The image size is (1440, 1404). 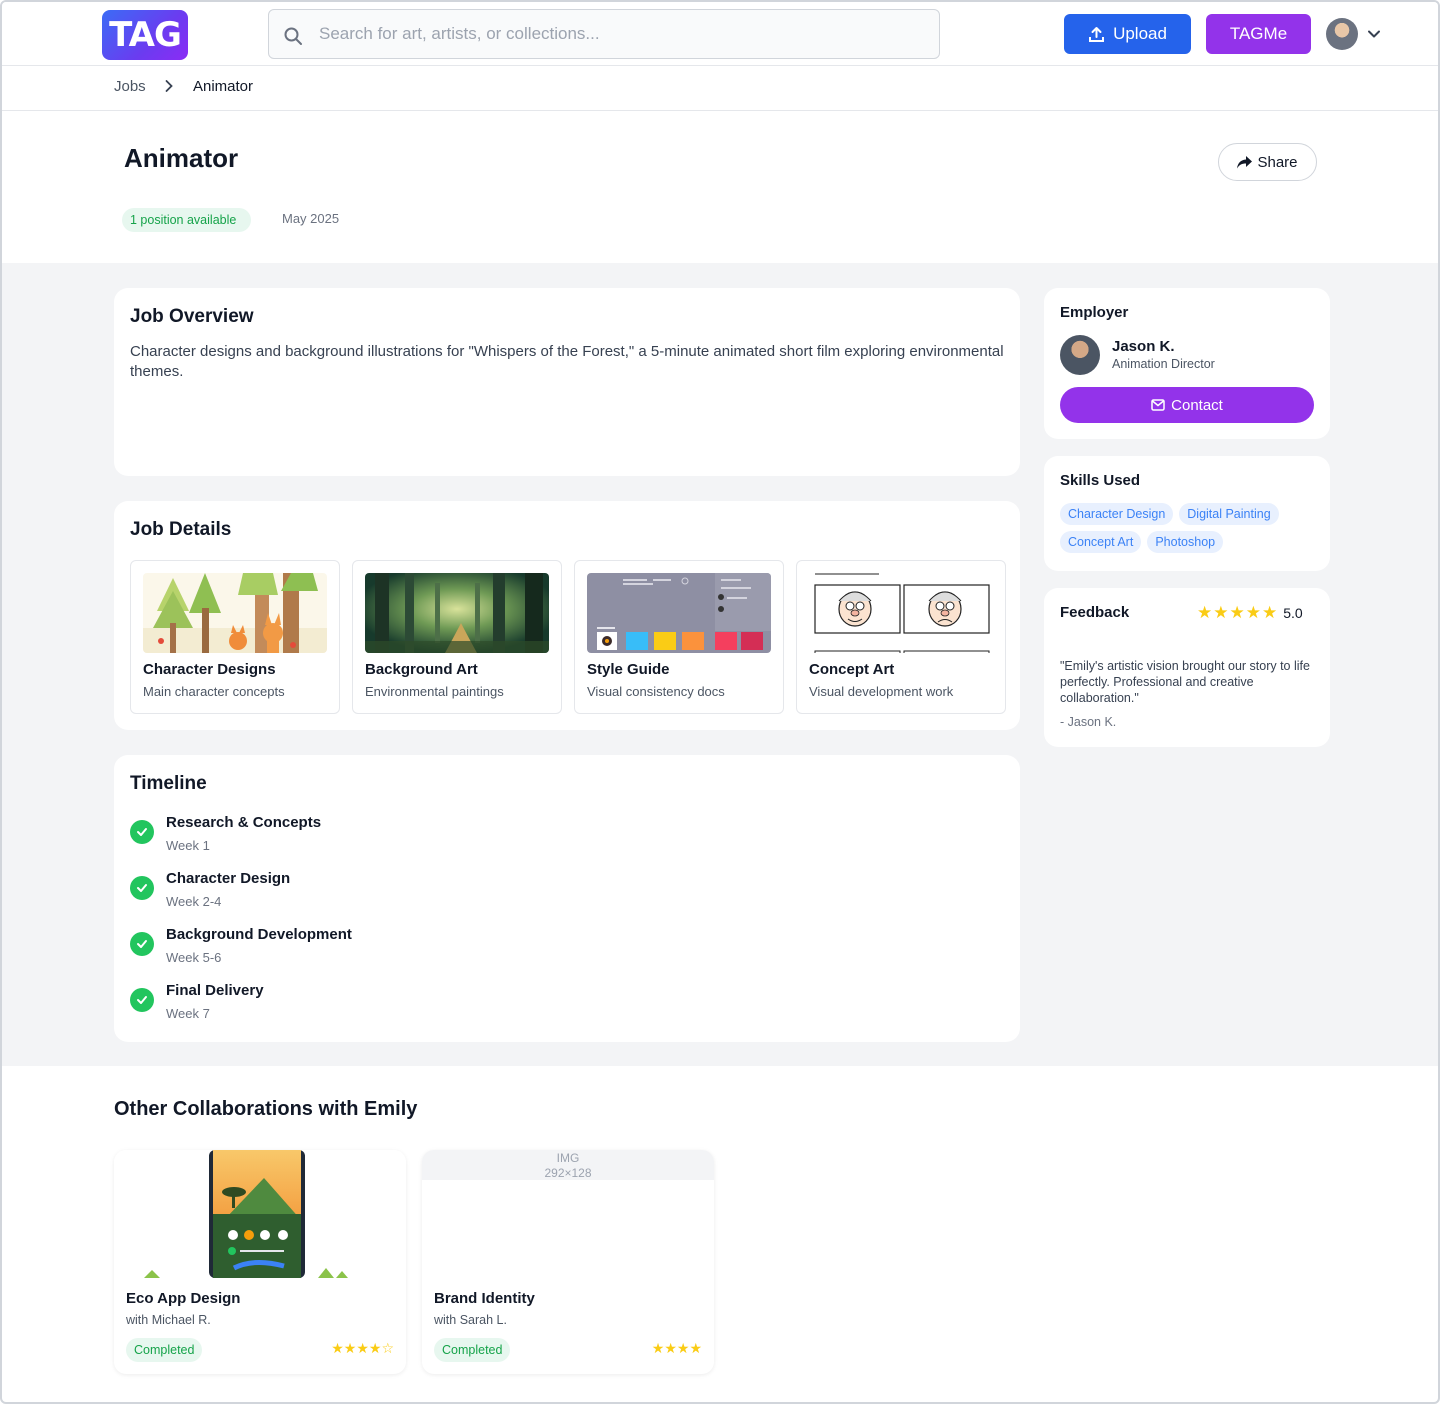 I want to click on brand-identity-image: IMG 292×128, so click(x=568, y=1214).